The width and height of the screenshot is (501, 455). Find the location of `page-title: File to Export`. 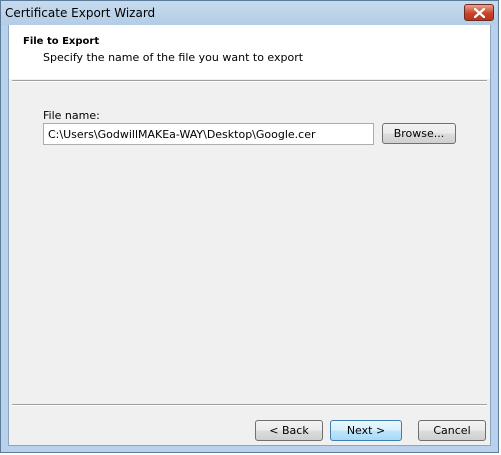

page-title: File to Export is located at coordinates (61, 41).